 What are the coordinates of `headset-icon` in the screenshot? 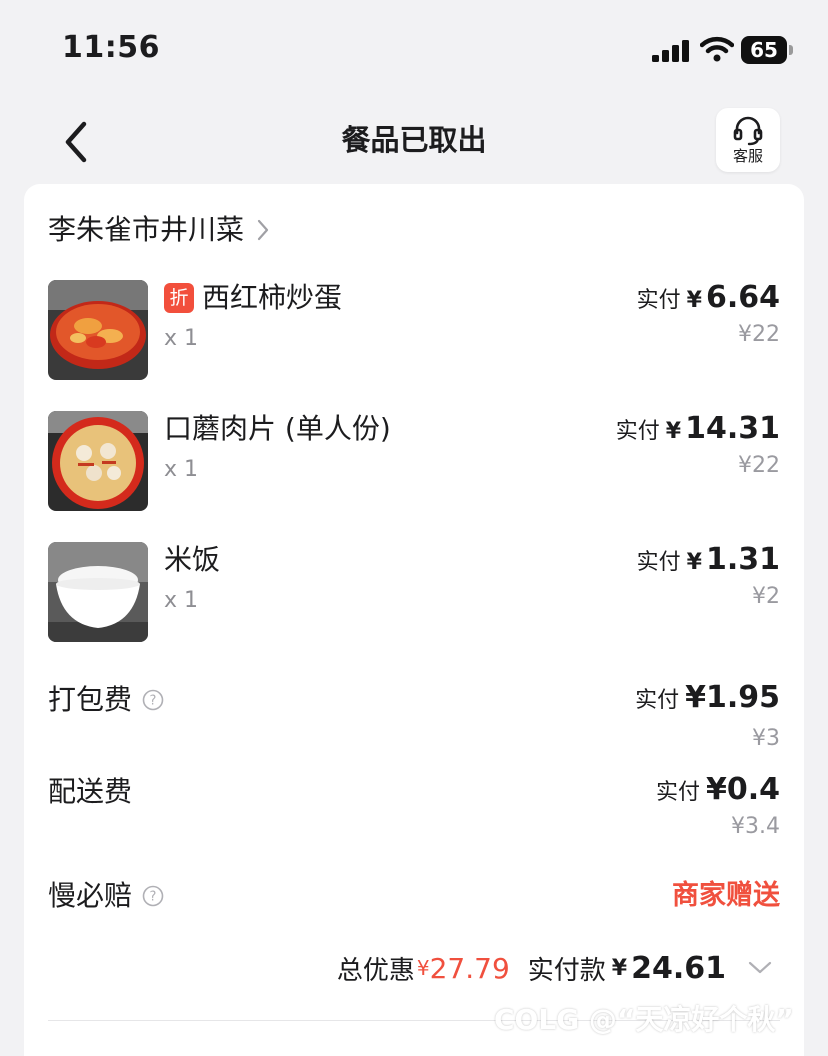 It's located at (748, 131).